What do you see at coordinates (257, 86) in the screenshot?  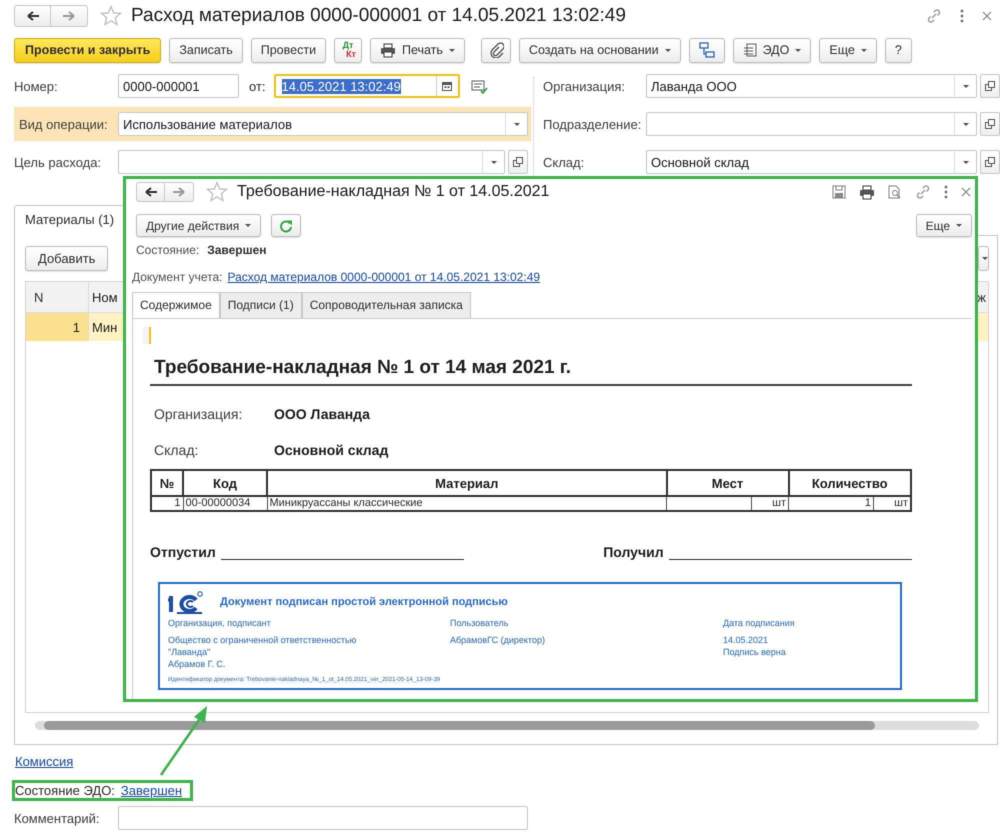 I see `field-label: от:` at bounding box center [257, 86].